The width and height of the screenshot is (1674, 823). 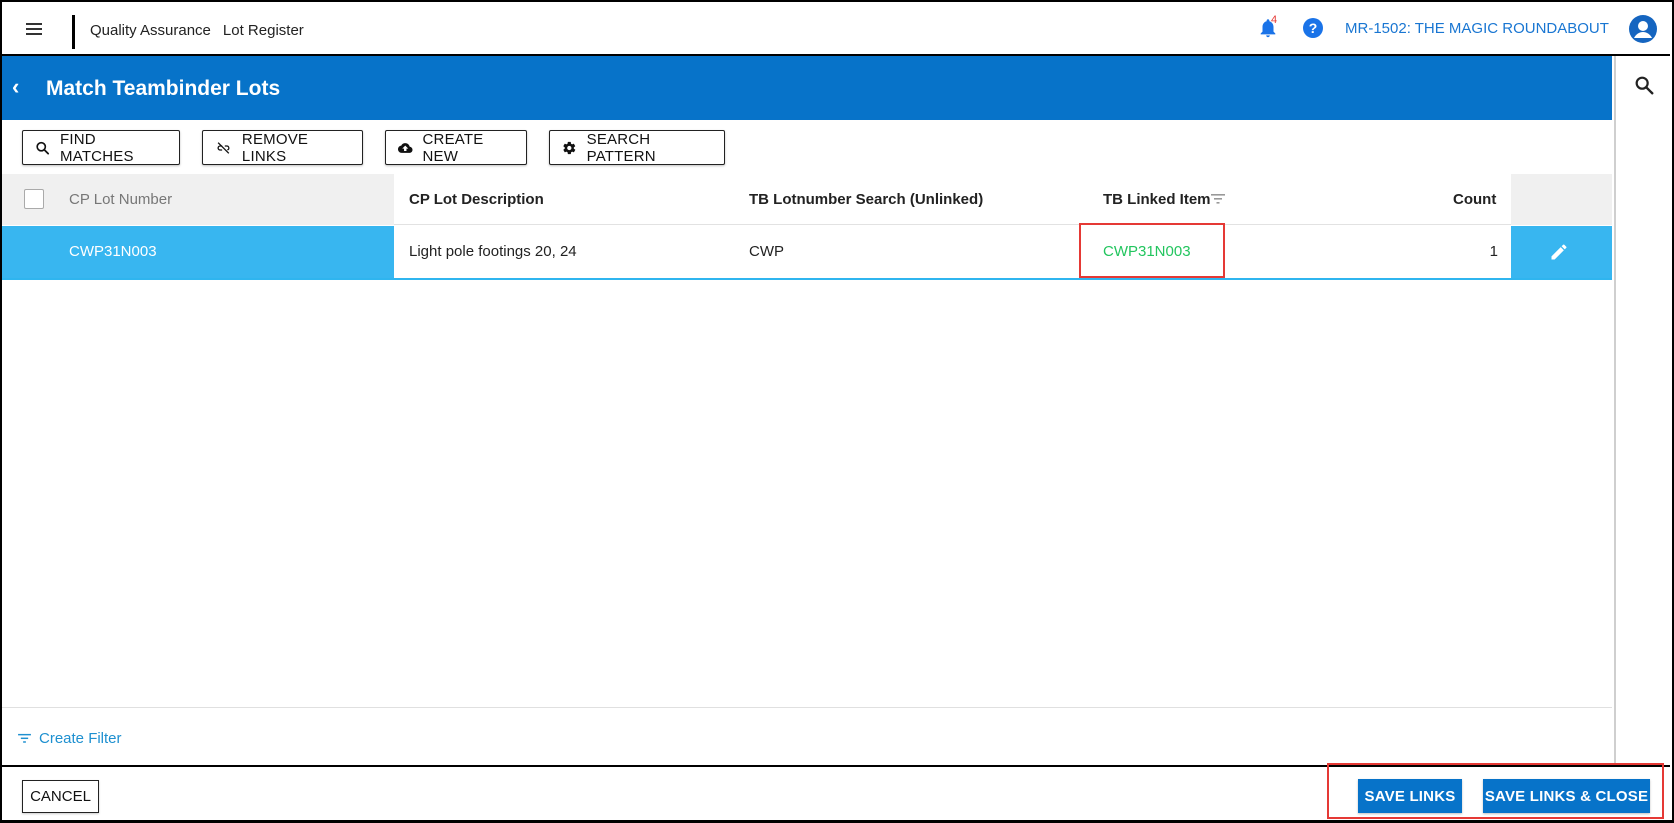 I want to click on notification-count: 4, so click(x=1274, y=20).